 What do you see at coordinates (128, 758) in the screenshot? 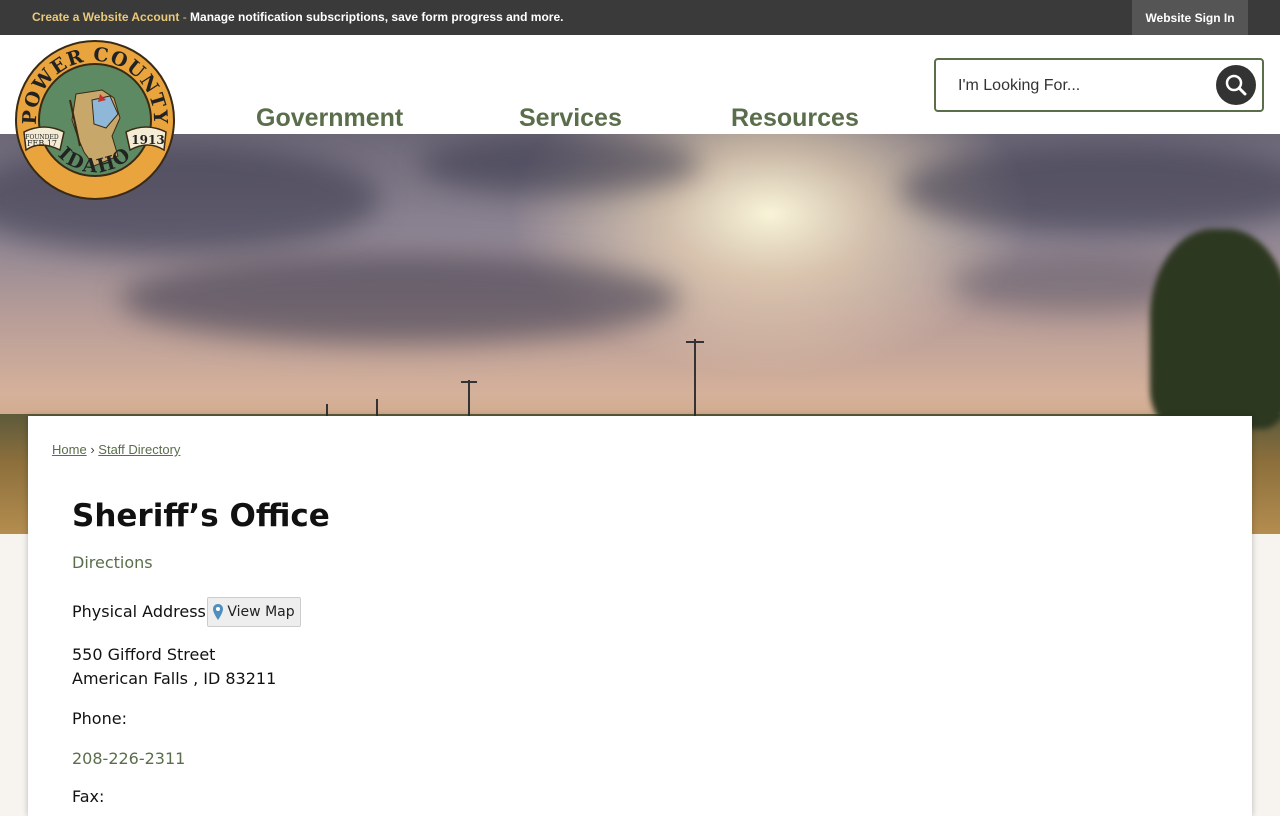
I see `phone-number-link: 208-226-2311` at bounding box center [128, 758].